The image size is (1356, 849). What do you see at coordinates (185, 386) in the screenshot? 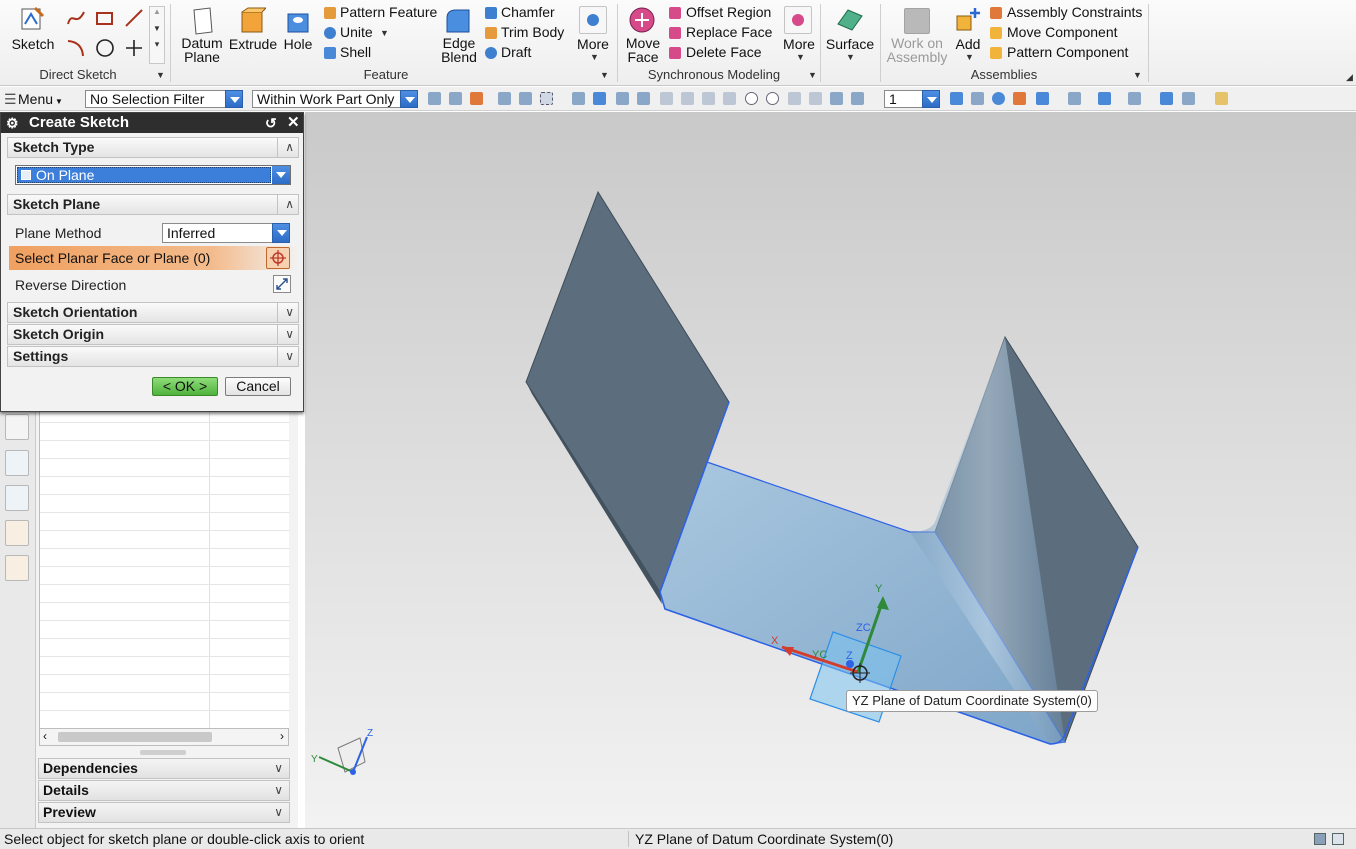
I see `ok-button: < OK >` at bounding box center [185, 386].